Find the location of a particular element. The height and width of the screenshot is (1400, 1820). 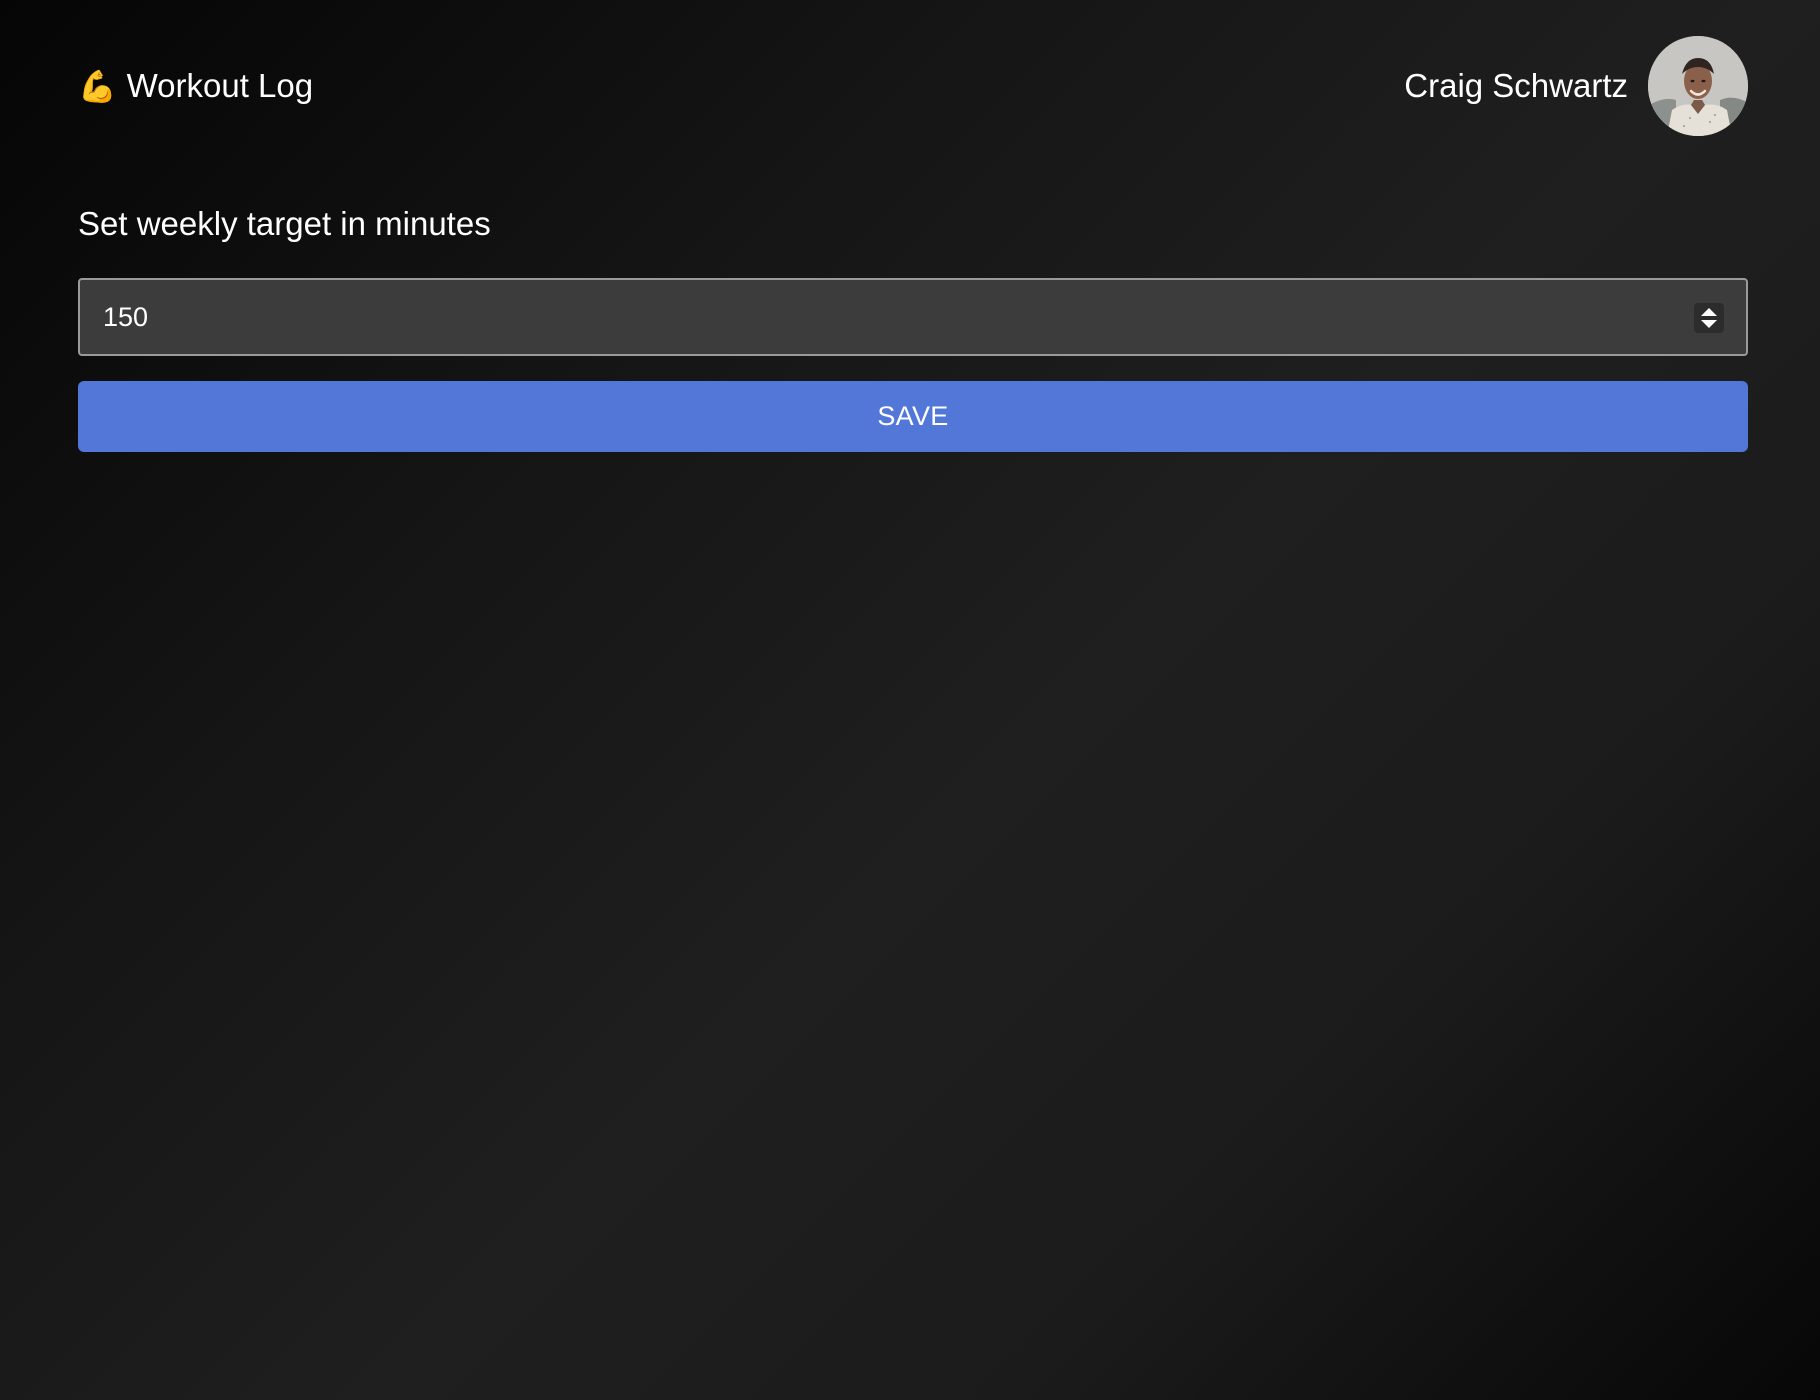

stepper-up-icon is located at coordinates (1709, 312).